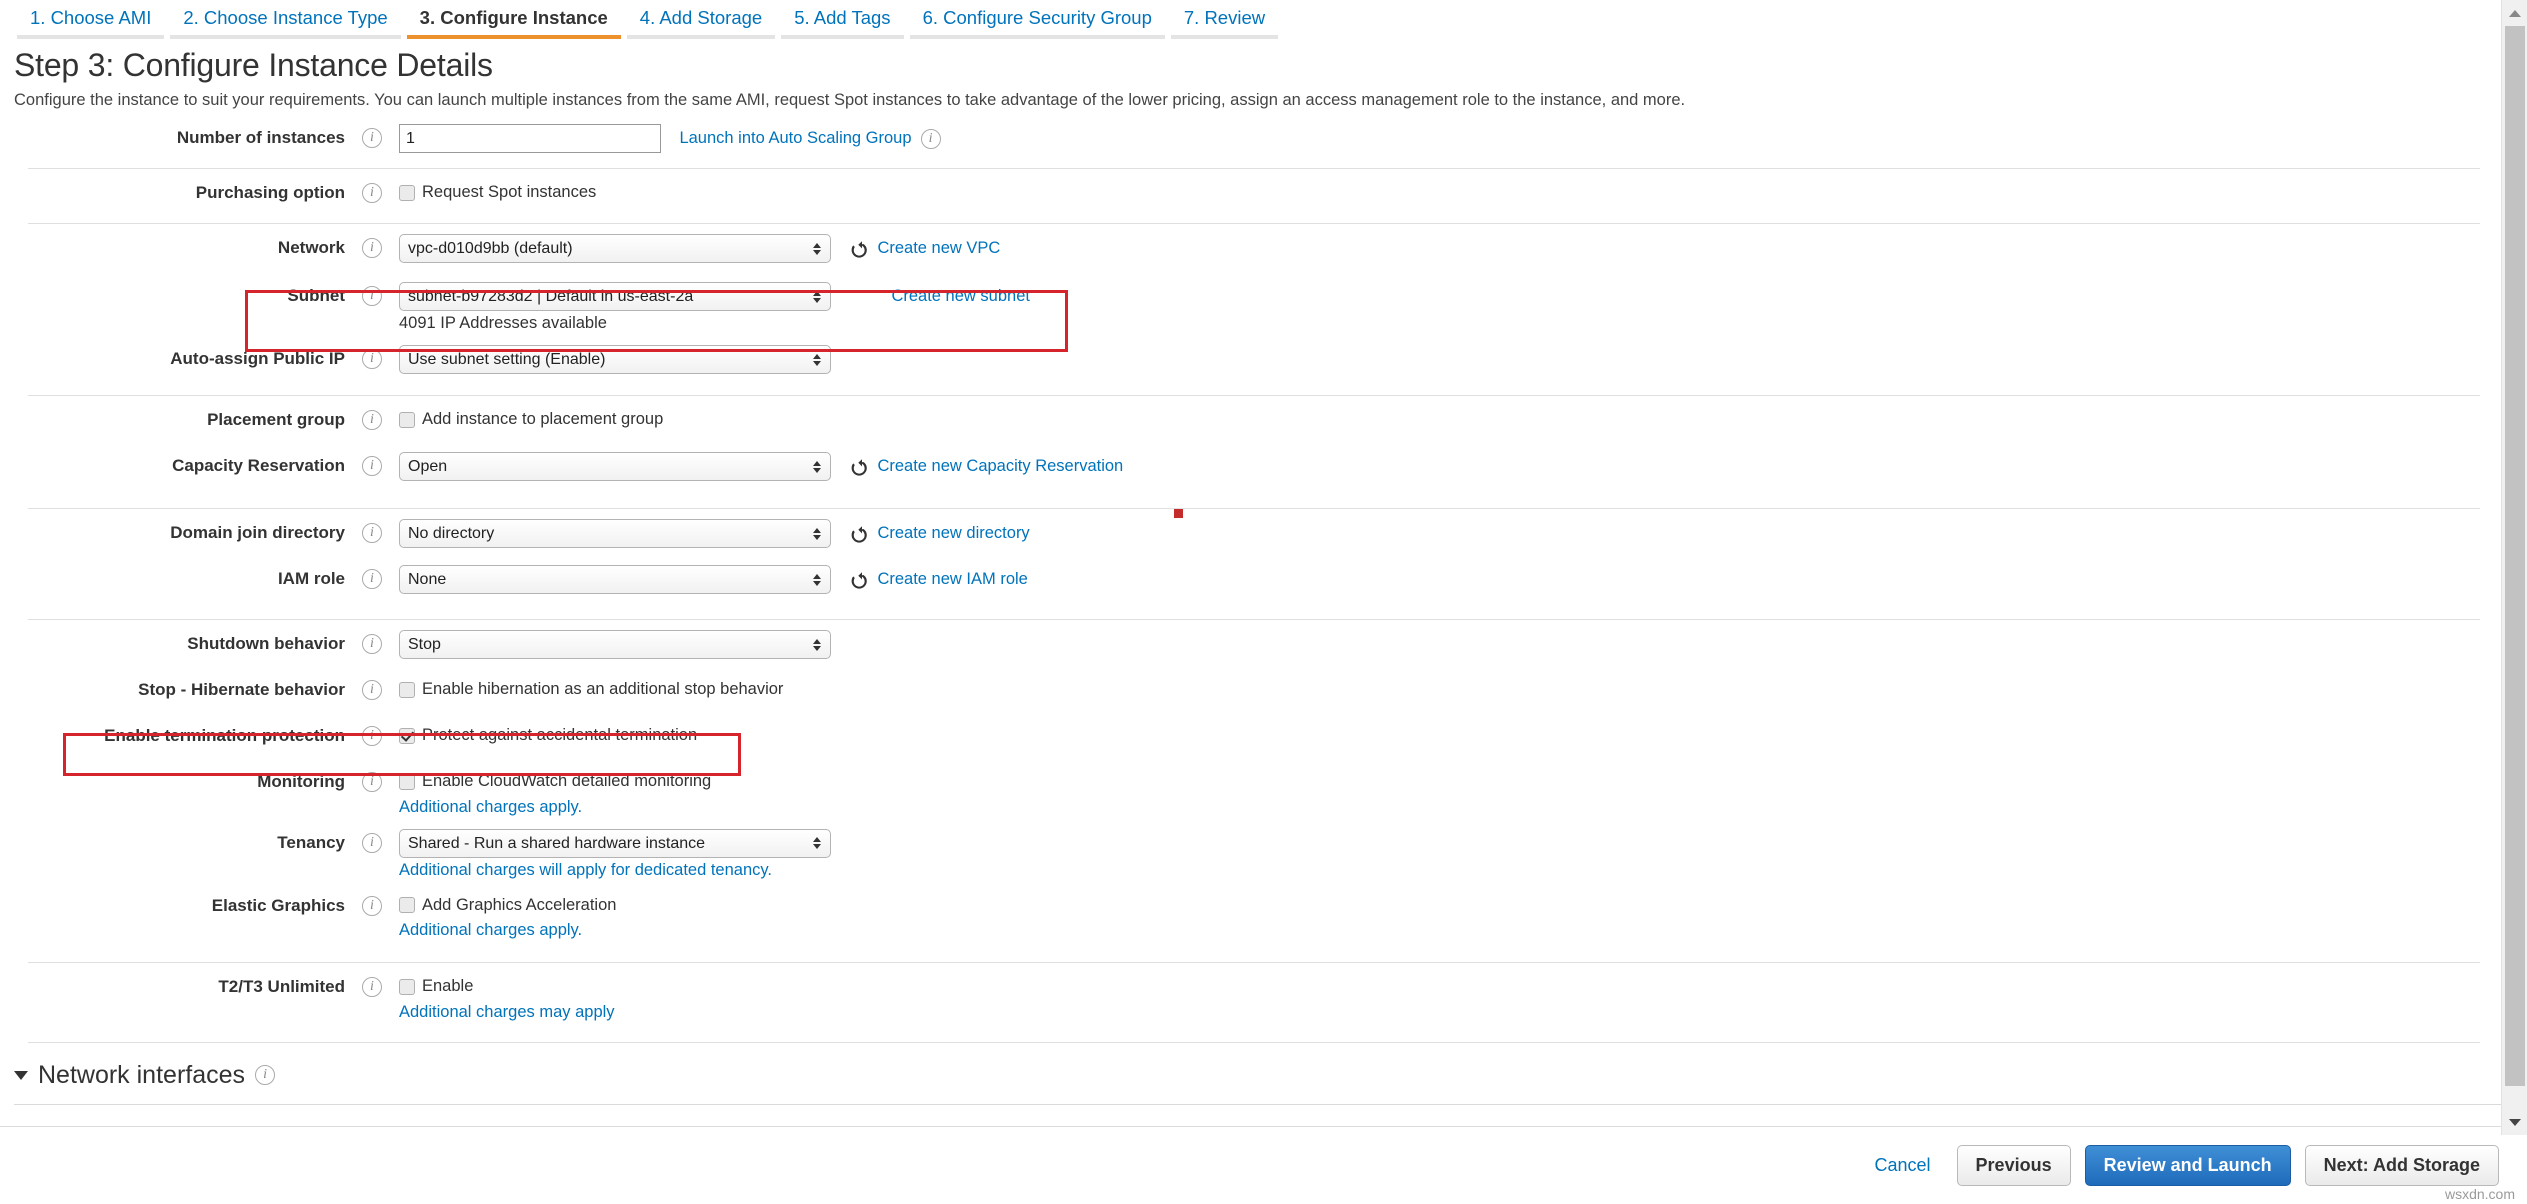  I want to click on subnet-select-value: subnet-b97283d2 | Default in us-east-2a, so click(551, 296).